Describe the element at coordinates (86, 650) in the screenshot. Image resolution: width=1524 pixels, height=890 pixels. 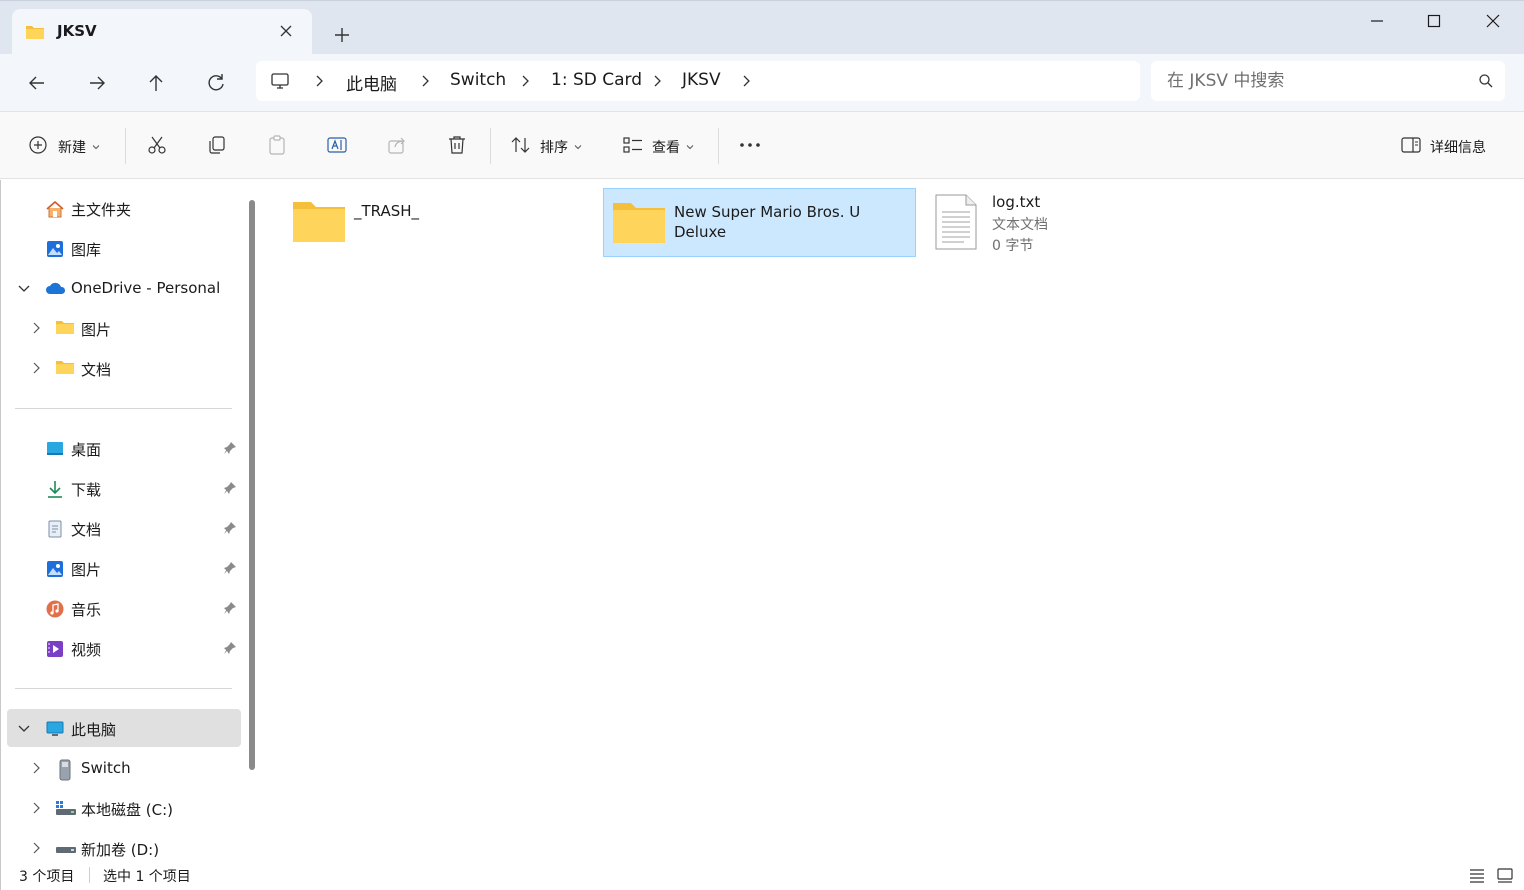
I see `sidebar-item-label: 视频` at that location.